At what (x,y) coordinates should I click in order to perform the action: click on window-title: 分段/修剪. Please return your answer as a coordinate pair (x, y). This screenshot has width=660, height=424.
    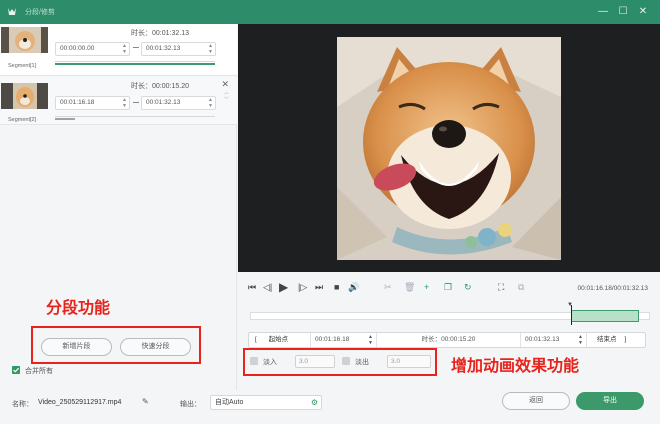
    Looking at the image, I should click on (40, 12).